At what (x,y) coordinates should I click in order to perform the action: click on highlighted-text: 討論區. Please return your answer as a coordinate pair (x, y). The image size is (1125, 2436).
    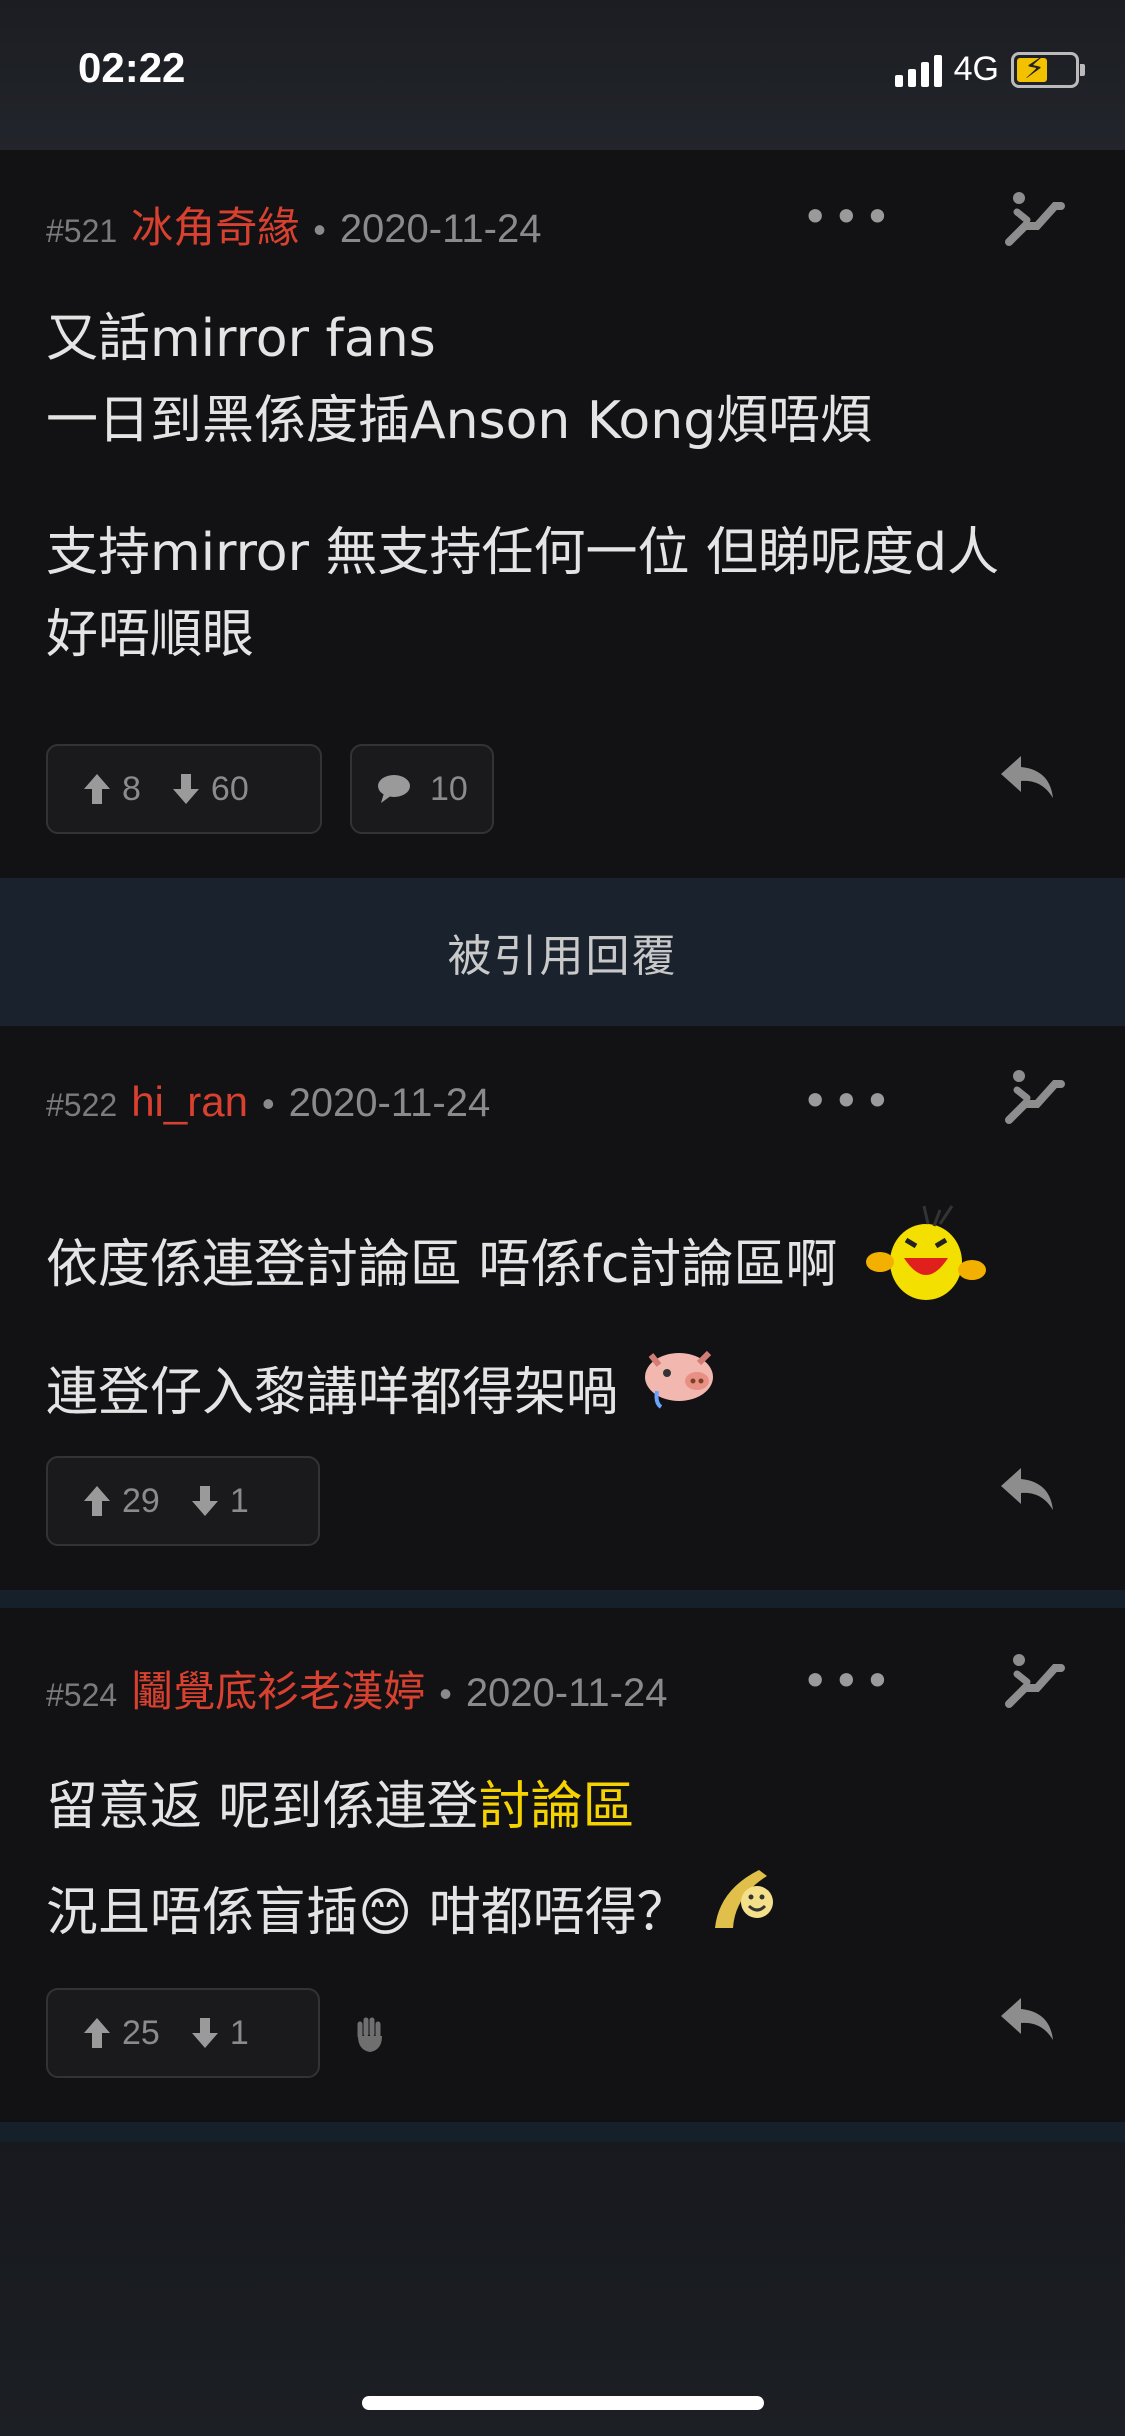
    Looking at the image, I should click on (556, 1807).